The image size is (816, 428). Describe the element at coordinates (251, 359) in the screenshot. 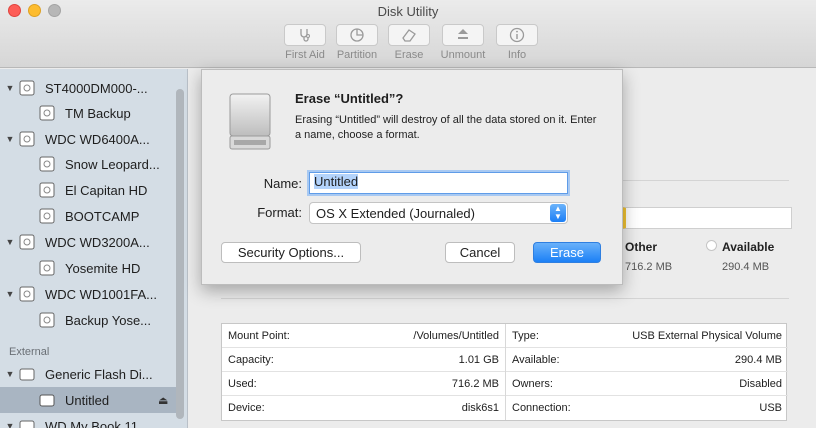

I see `info-key: Capacity:` at that location.